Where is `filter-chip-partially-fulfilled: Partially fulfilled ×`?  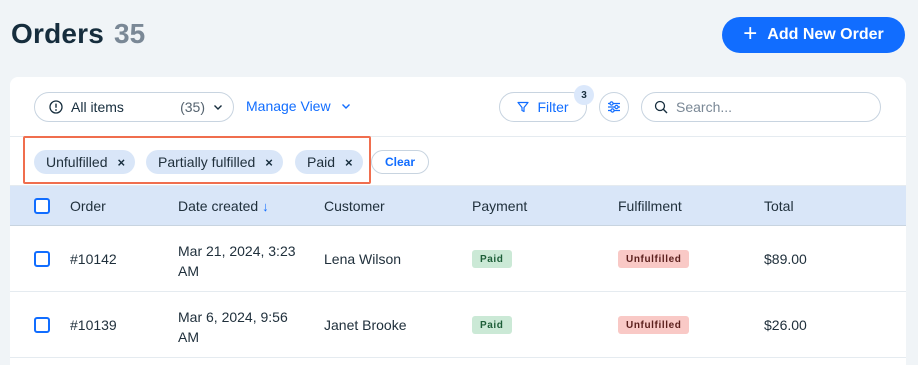
filter-chip-partially-fulfilled: Partially fulfilled × is located at coordinates (214, 162).